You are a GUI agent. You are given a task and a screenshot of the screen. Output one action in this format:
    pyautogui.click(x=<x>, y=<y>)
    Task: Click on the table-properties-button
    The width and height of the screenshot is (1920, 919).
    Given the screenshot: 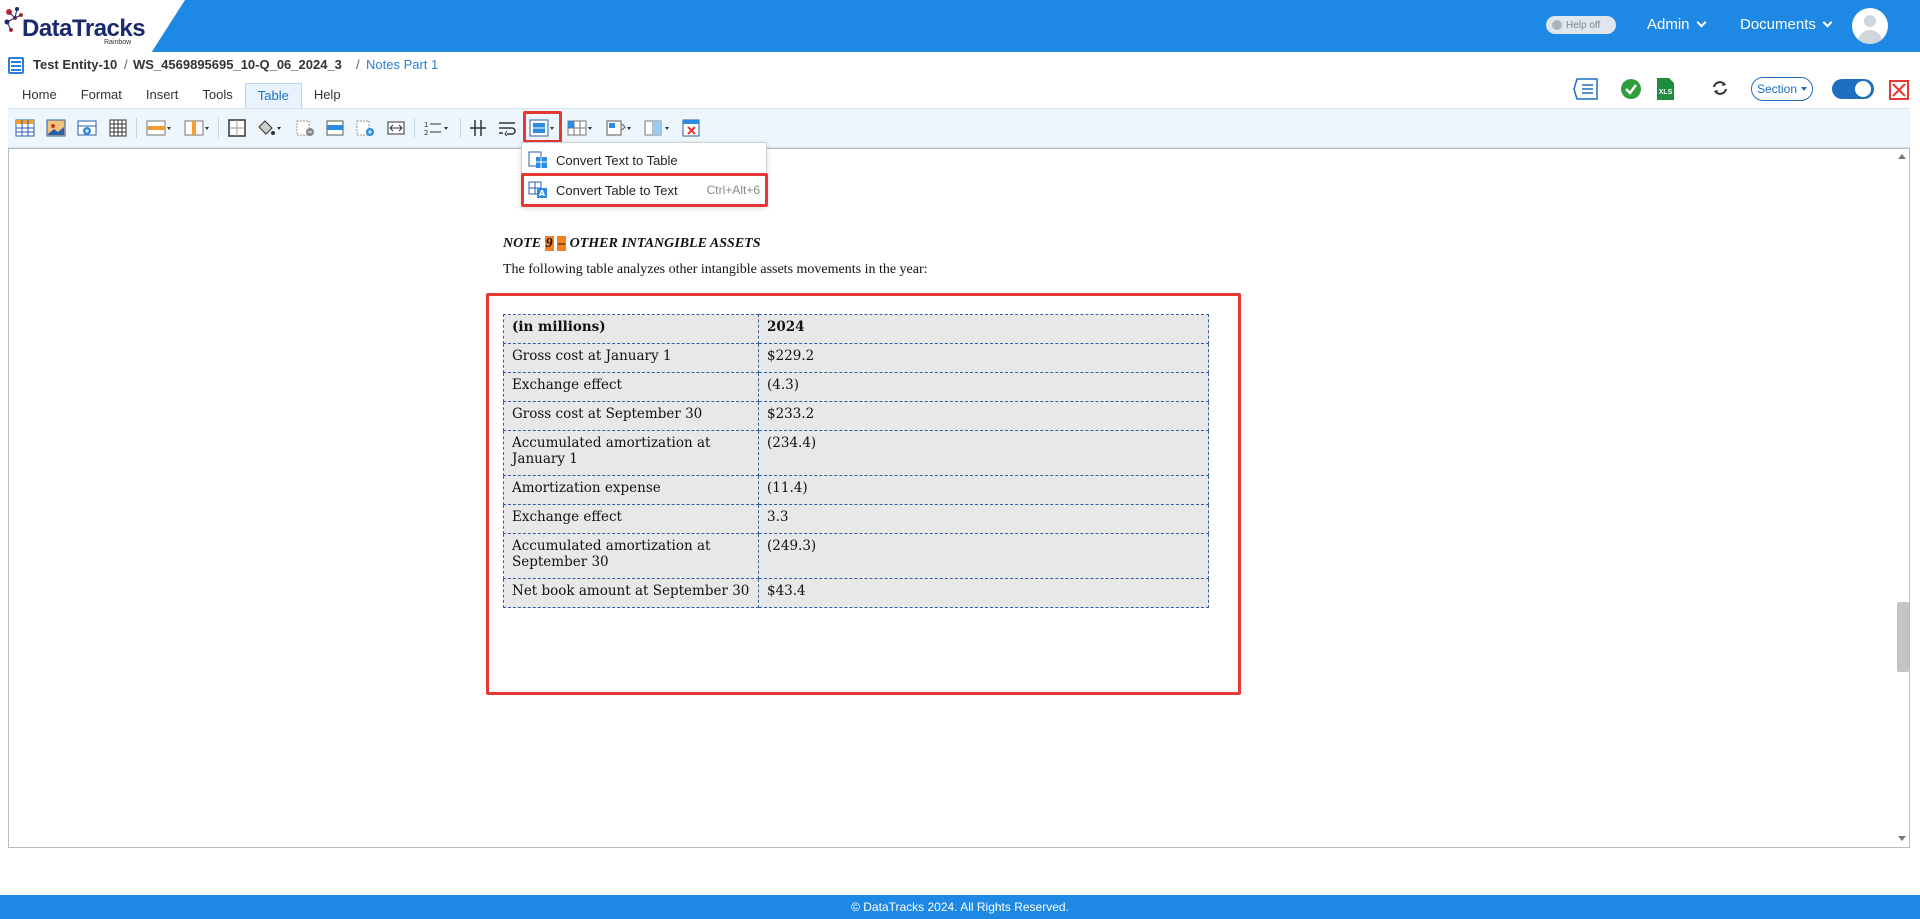 What is the action you would take?
    pyautogui.click(x=56, y=128)
    